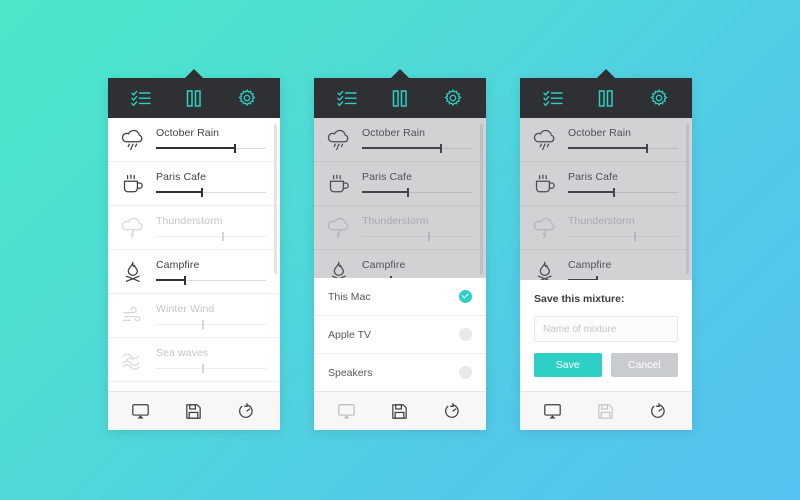  What do you see at coordinates (385, 192) in the screenshot?
I see `slider-fill` at bounding box center [385, 192].